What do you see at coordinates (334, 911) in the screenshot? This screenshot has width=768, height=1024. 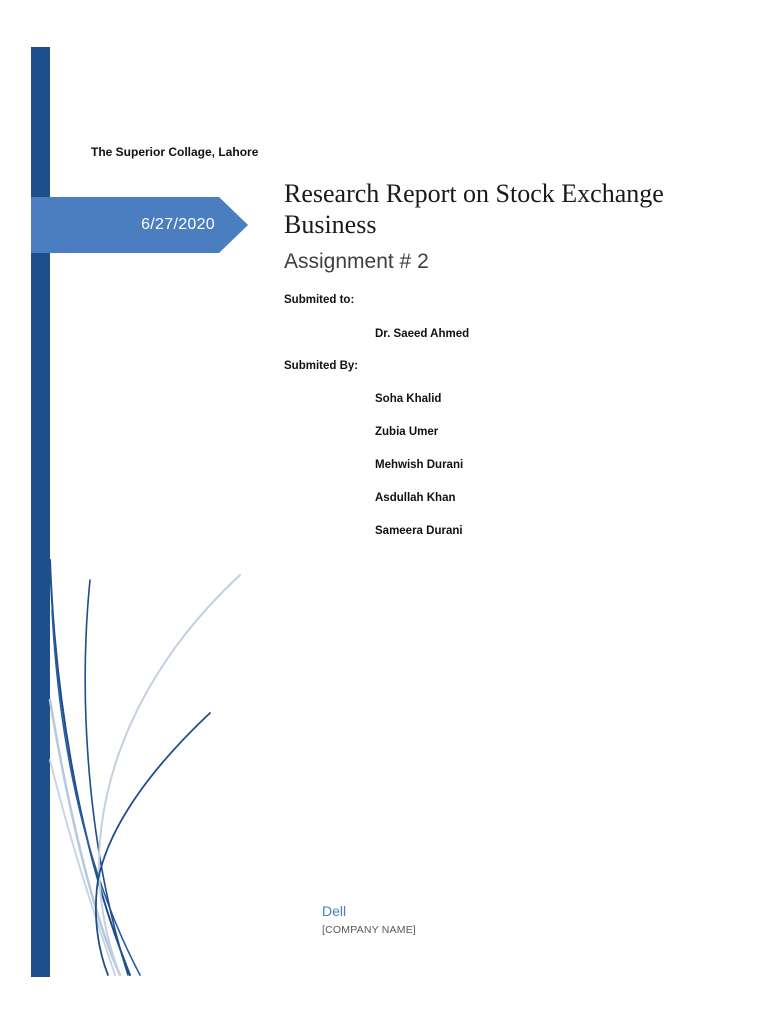 I see `company-name: Dell` at bounding box center [334, 911].